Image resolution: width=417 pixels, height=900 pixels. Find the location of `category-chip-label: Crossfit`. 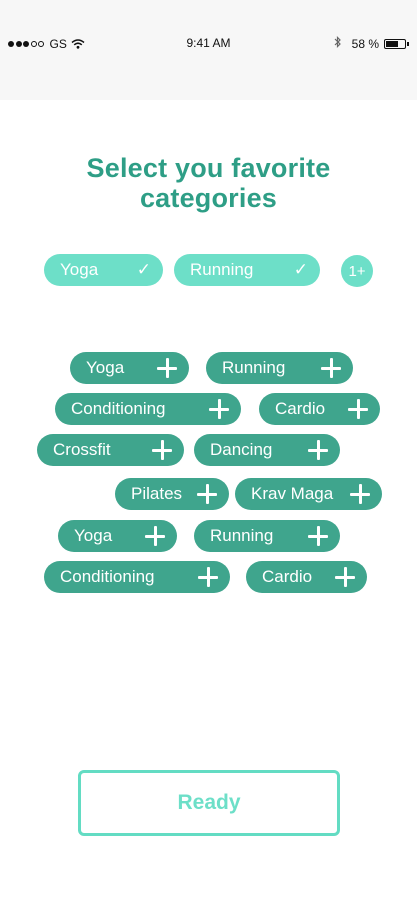

category-chip-label: Crossfit is located at coordinates (82, 449).